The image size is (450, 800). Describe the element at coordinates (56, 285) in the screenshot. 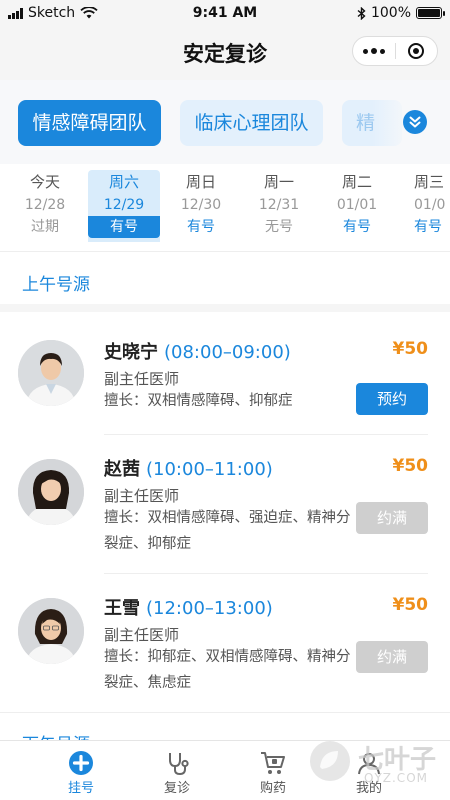

I see `morning-section-title: 上午号源` at that location.